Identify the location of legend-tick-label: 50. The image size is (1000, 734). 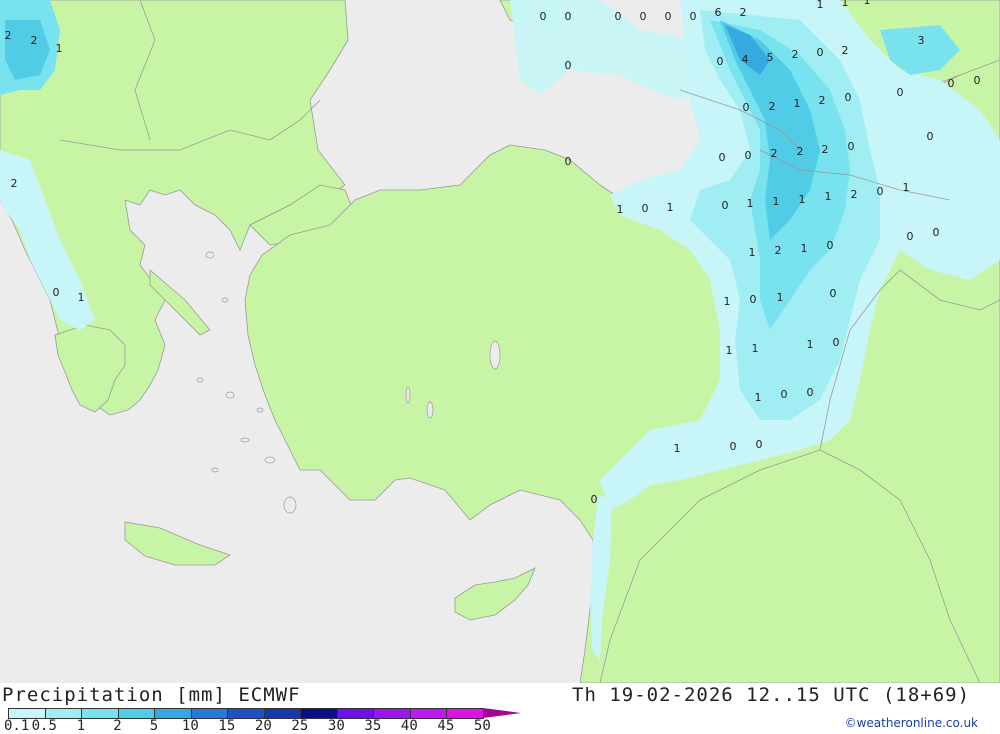
(482, 726).